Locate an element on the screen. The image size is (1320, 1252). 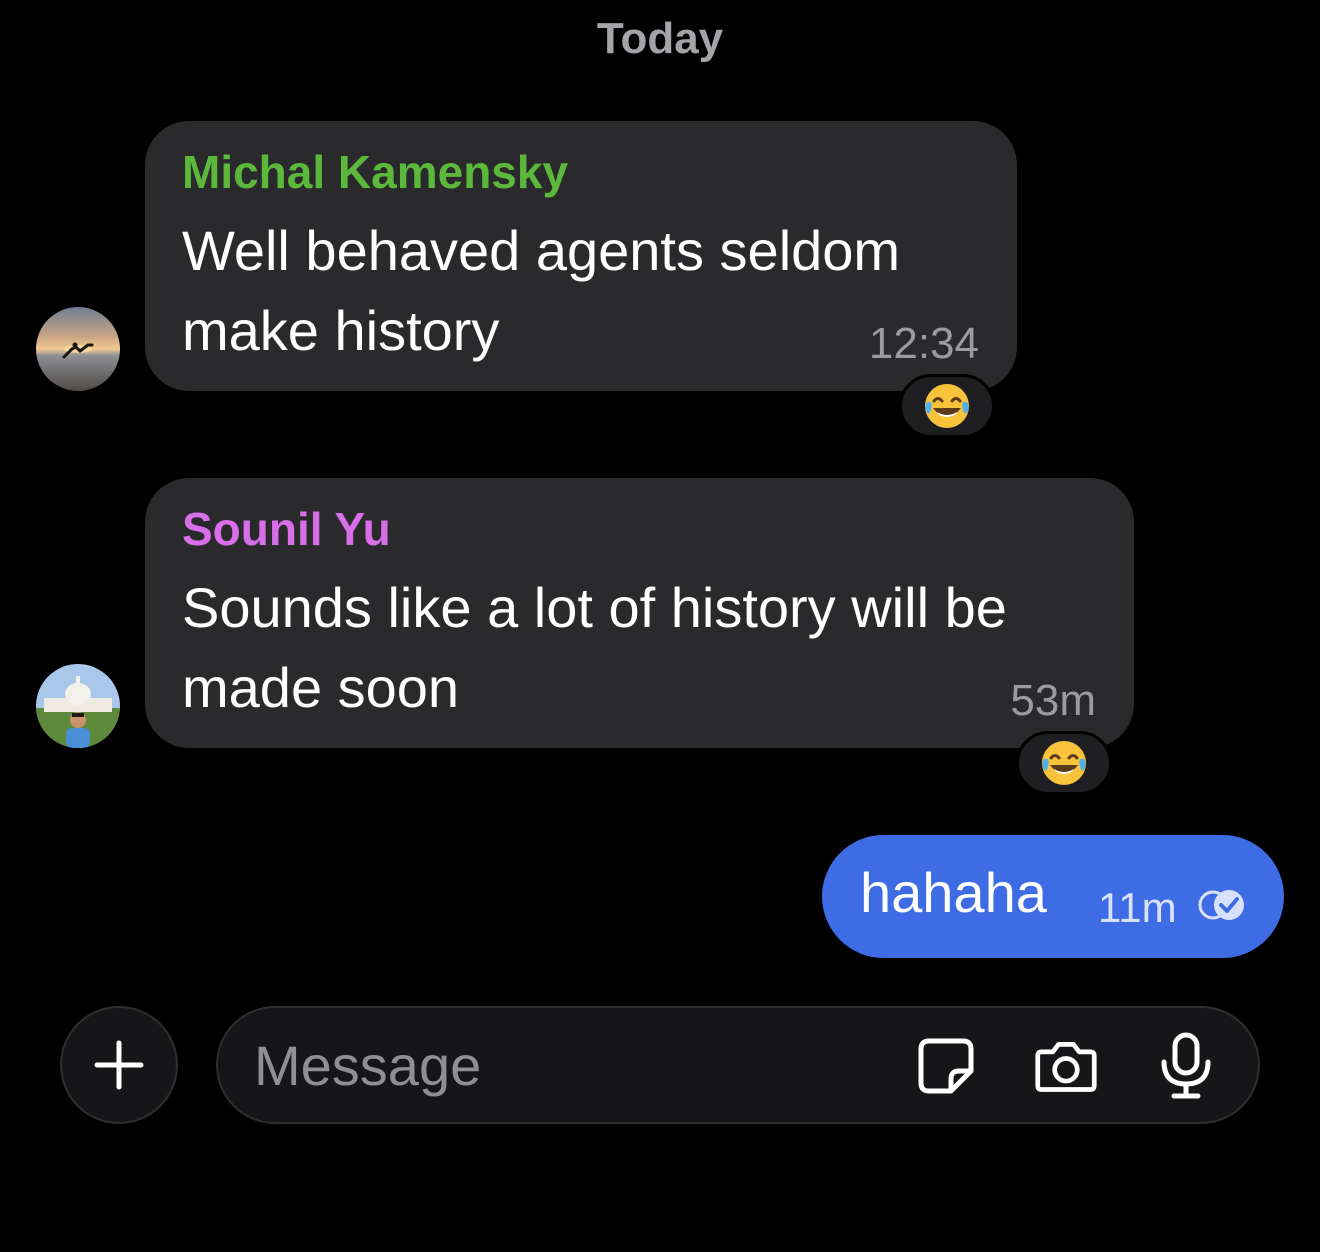
camera-button is located at coordinates (1066, 1066).